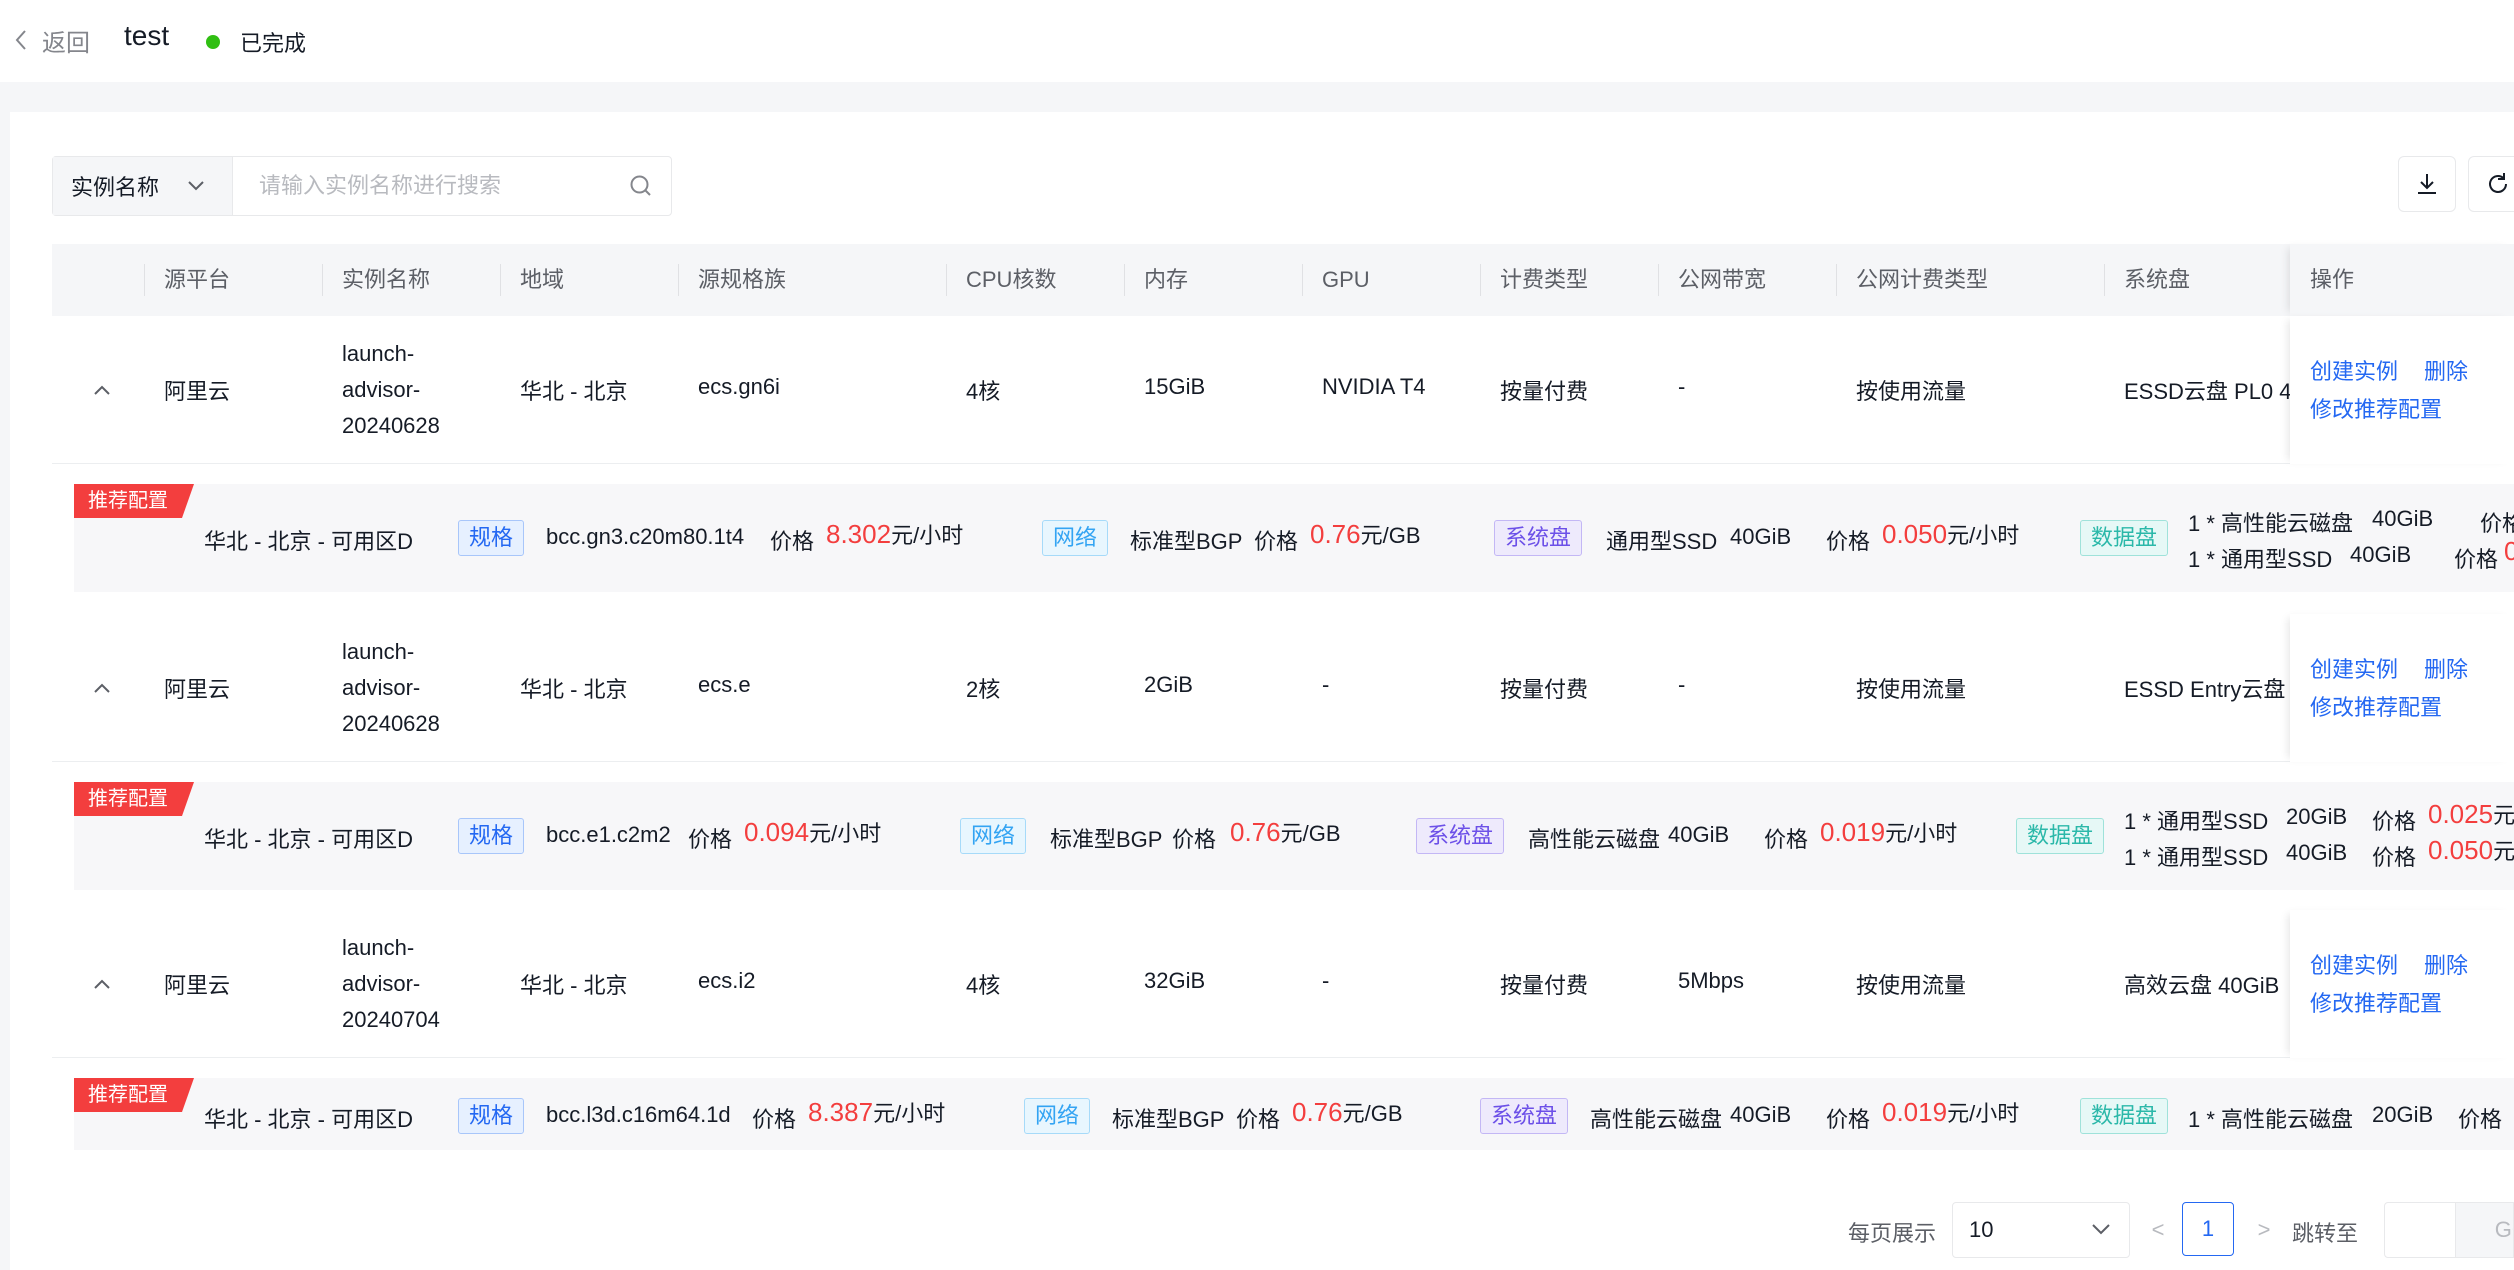 The height and width of the screenshot is (1270, 2514). What do you see at coordinates (422, 186) in the screenshot?
I see `search-input` at bounding box center [422, 186].